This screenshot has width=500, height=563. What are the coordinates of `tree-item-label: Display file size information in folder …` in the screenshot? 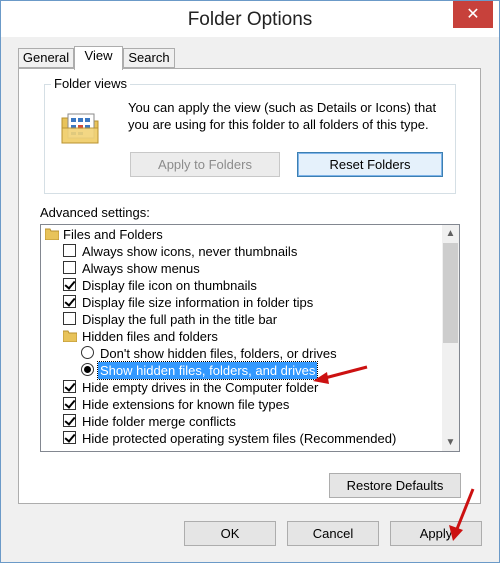 It's located at (198, 302).